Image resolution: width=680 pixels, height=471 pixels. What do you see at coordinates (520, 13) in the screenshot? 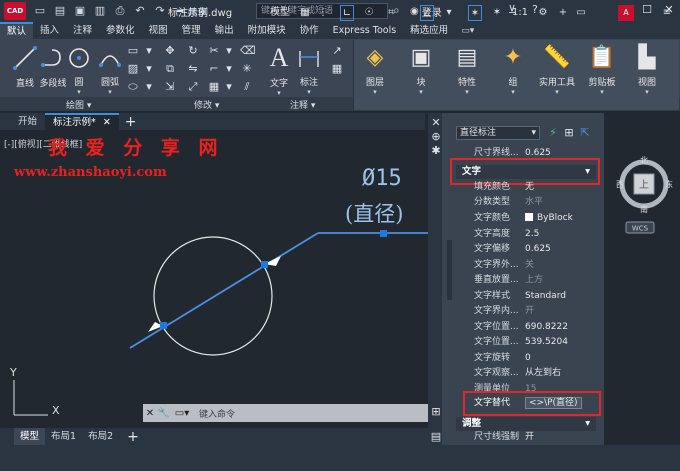
I see `annotation-scale: 1:1` at bounding box center [520, 13].